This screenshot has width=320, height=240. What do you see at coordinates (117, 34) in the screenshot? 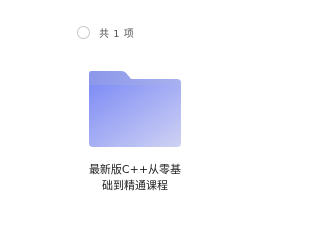
I see `item-count-label: 共 1 项` at bounding box center [117, 34].